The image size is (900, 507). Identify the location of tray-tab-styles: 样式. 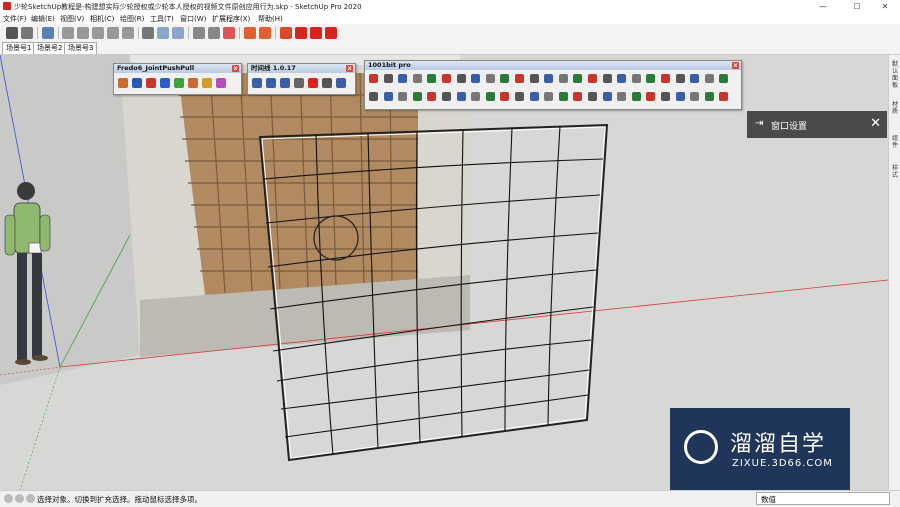
(895, 172).